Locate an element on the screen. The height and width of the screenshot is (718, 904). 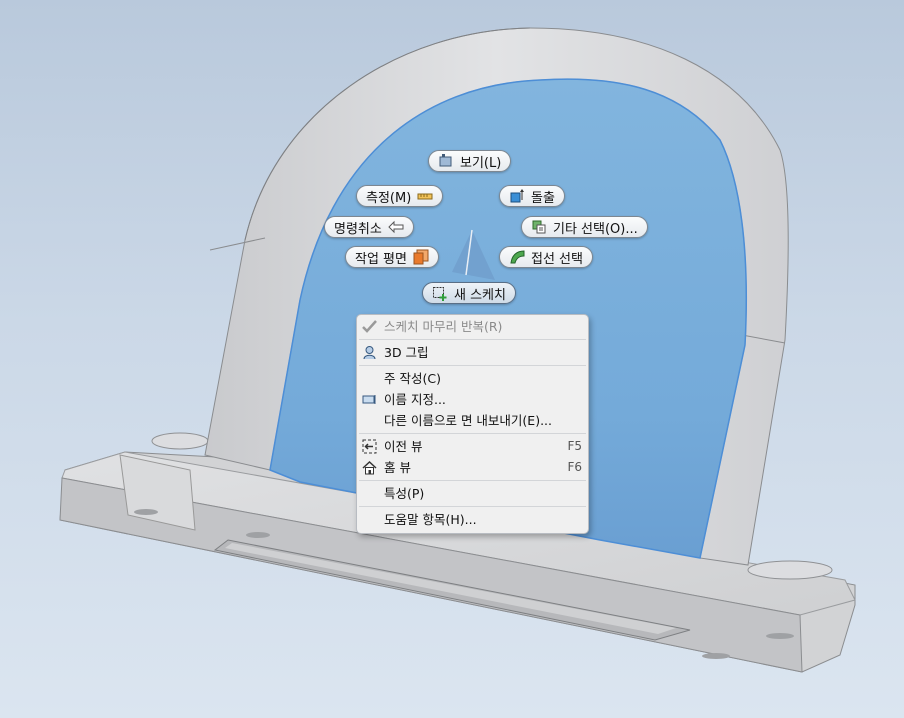
menu-item-label: 3D 그립 is located at coordinates (406, 352).